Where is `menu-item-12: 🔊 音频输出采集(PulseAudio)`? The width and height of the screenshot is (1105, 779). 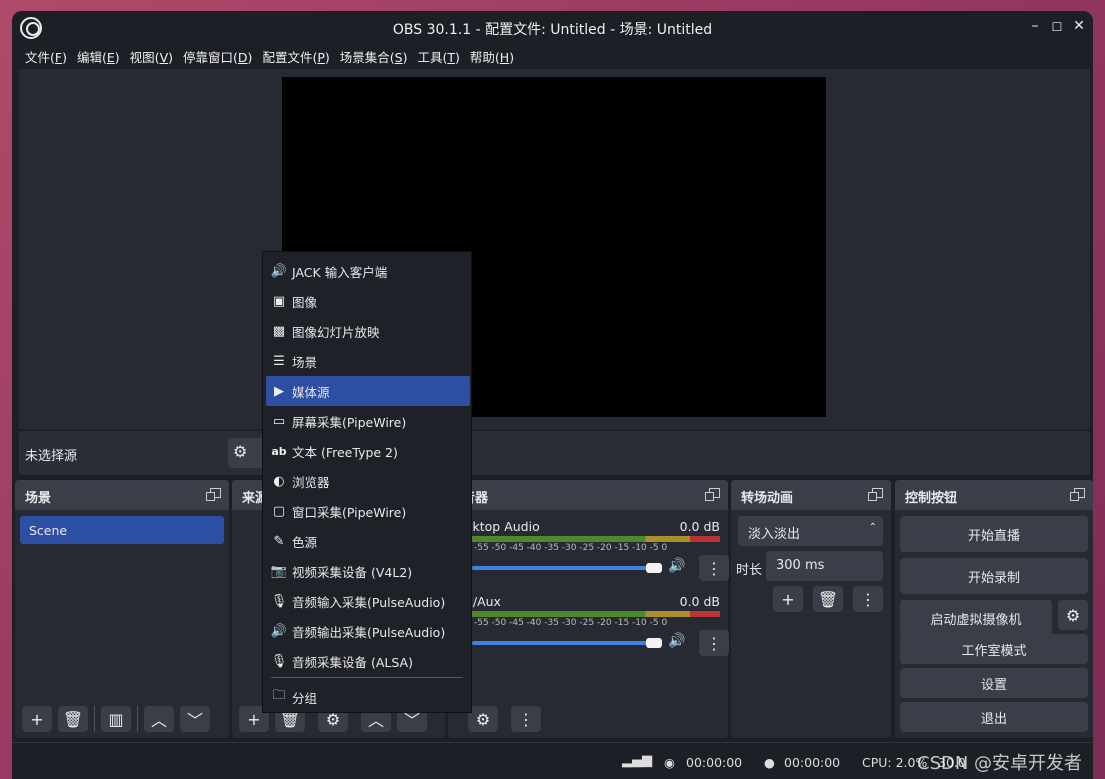 menu-item-12: 🔊 音频输出采集(PulseAudio) is located at coordinates (368, 631).